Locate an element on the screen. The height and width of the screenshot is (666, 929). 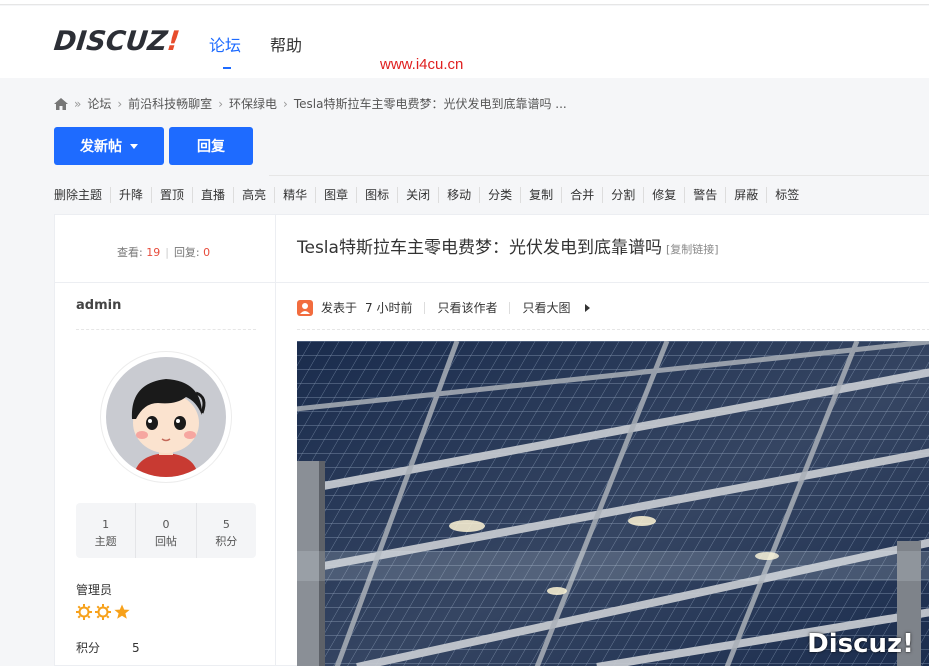
reply-button: 回复 is located at coordinates (211, 146).